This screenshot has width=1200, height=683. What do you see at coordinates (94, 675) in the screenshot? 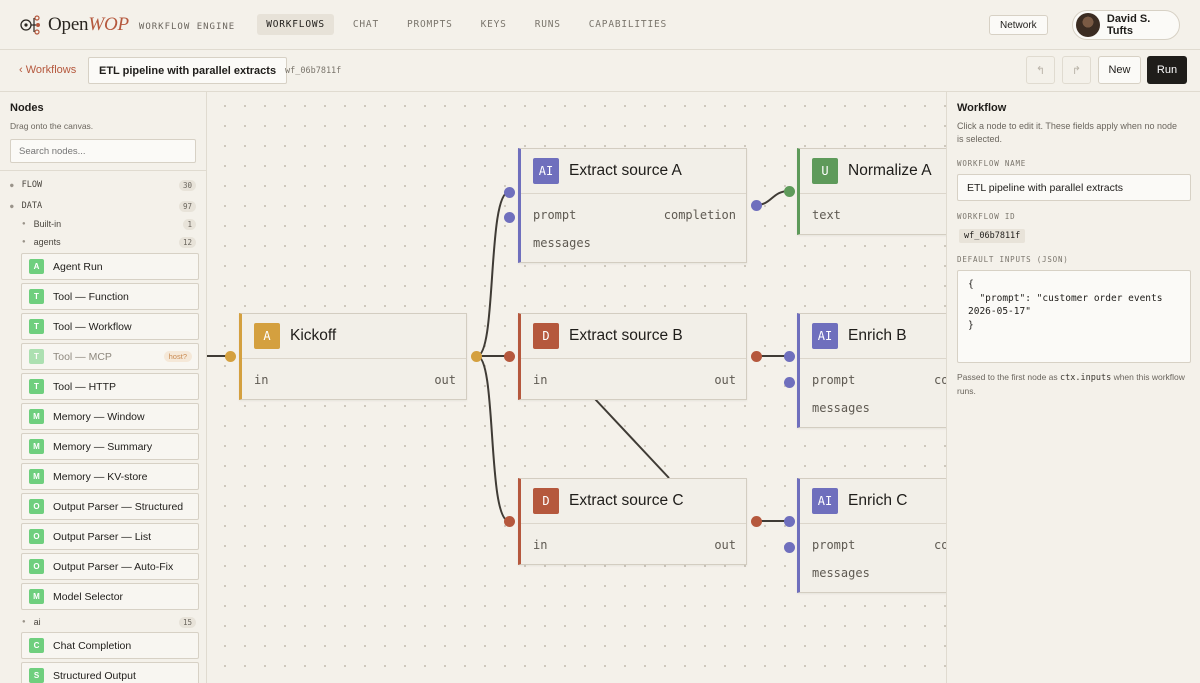
I see `node-item-label: Structured Output` at bounding box center [94, 675].